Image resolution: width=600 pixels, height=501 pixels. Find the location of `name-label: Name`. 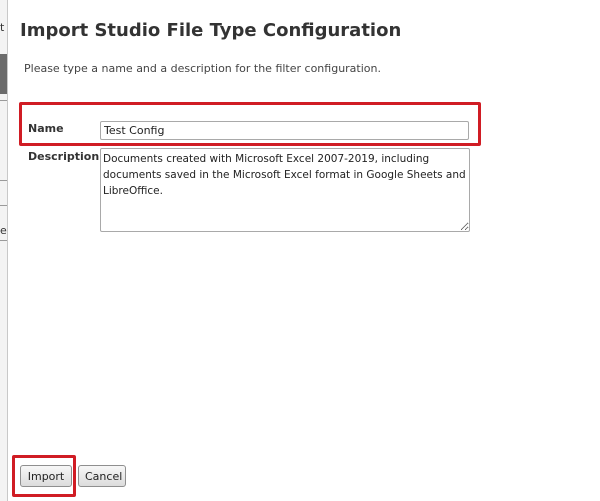

name-label: Name is located at coordinates (46, 128).